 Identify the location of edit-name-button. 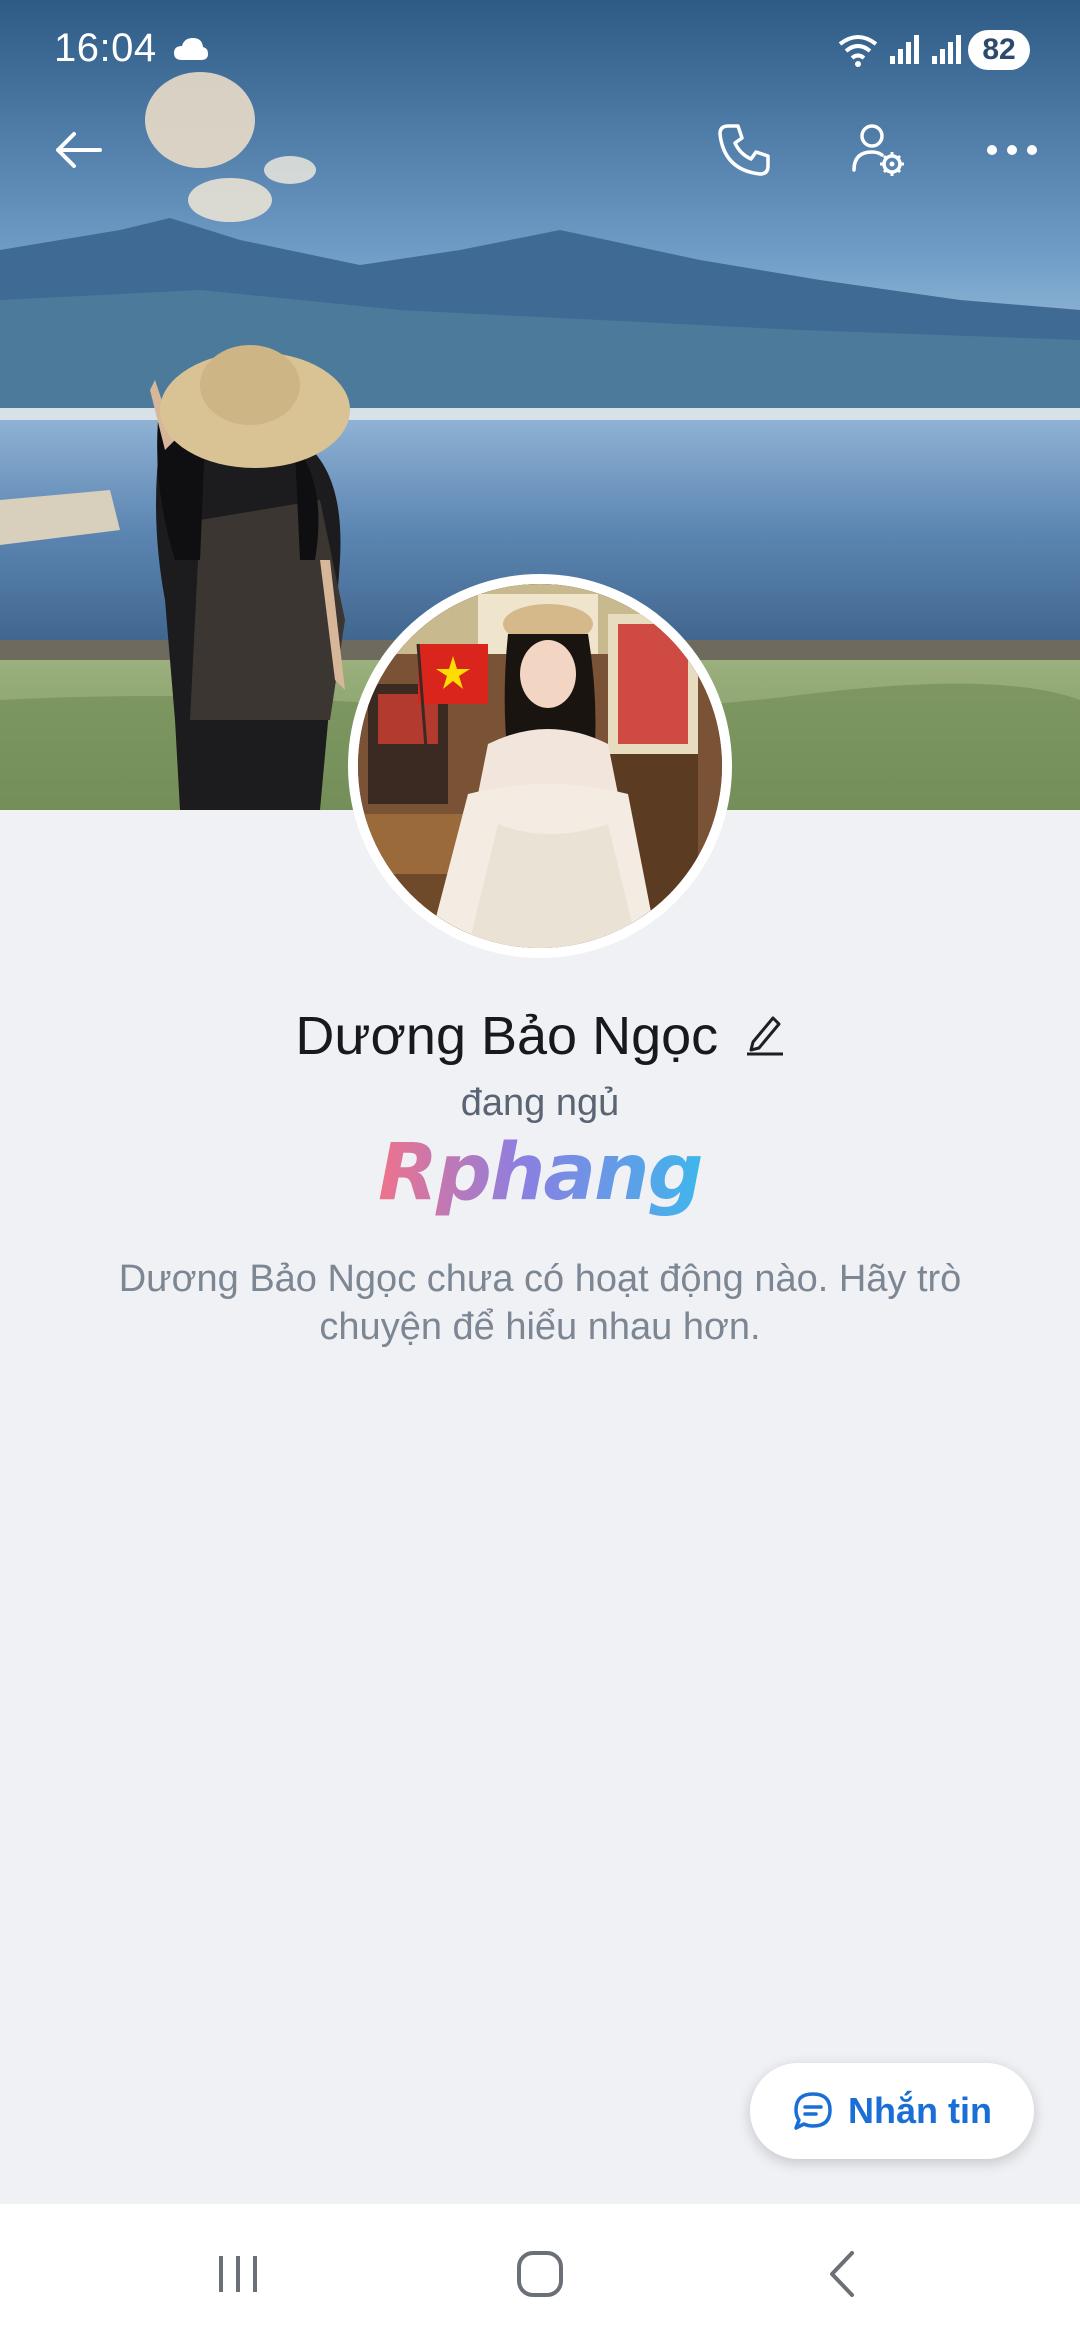
(765, 1036).